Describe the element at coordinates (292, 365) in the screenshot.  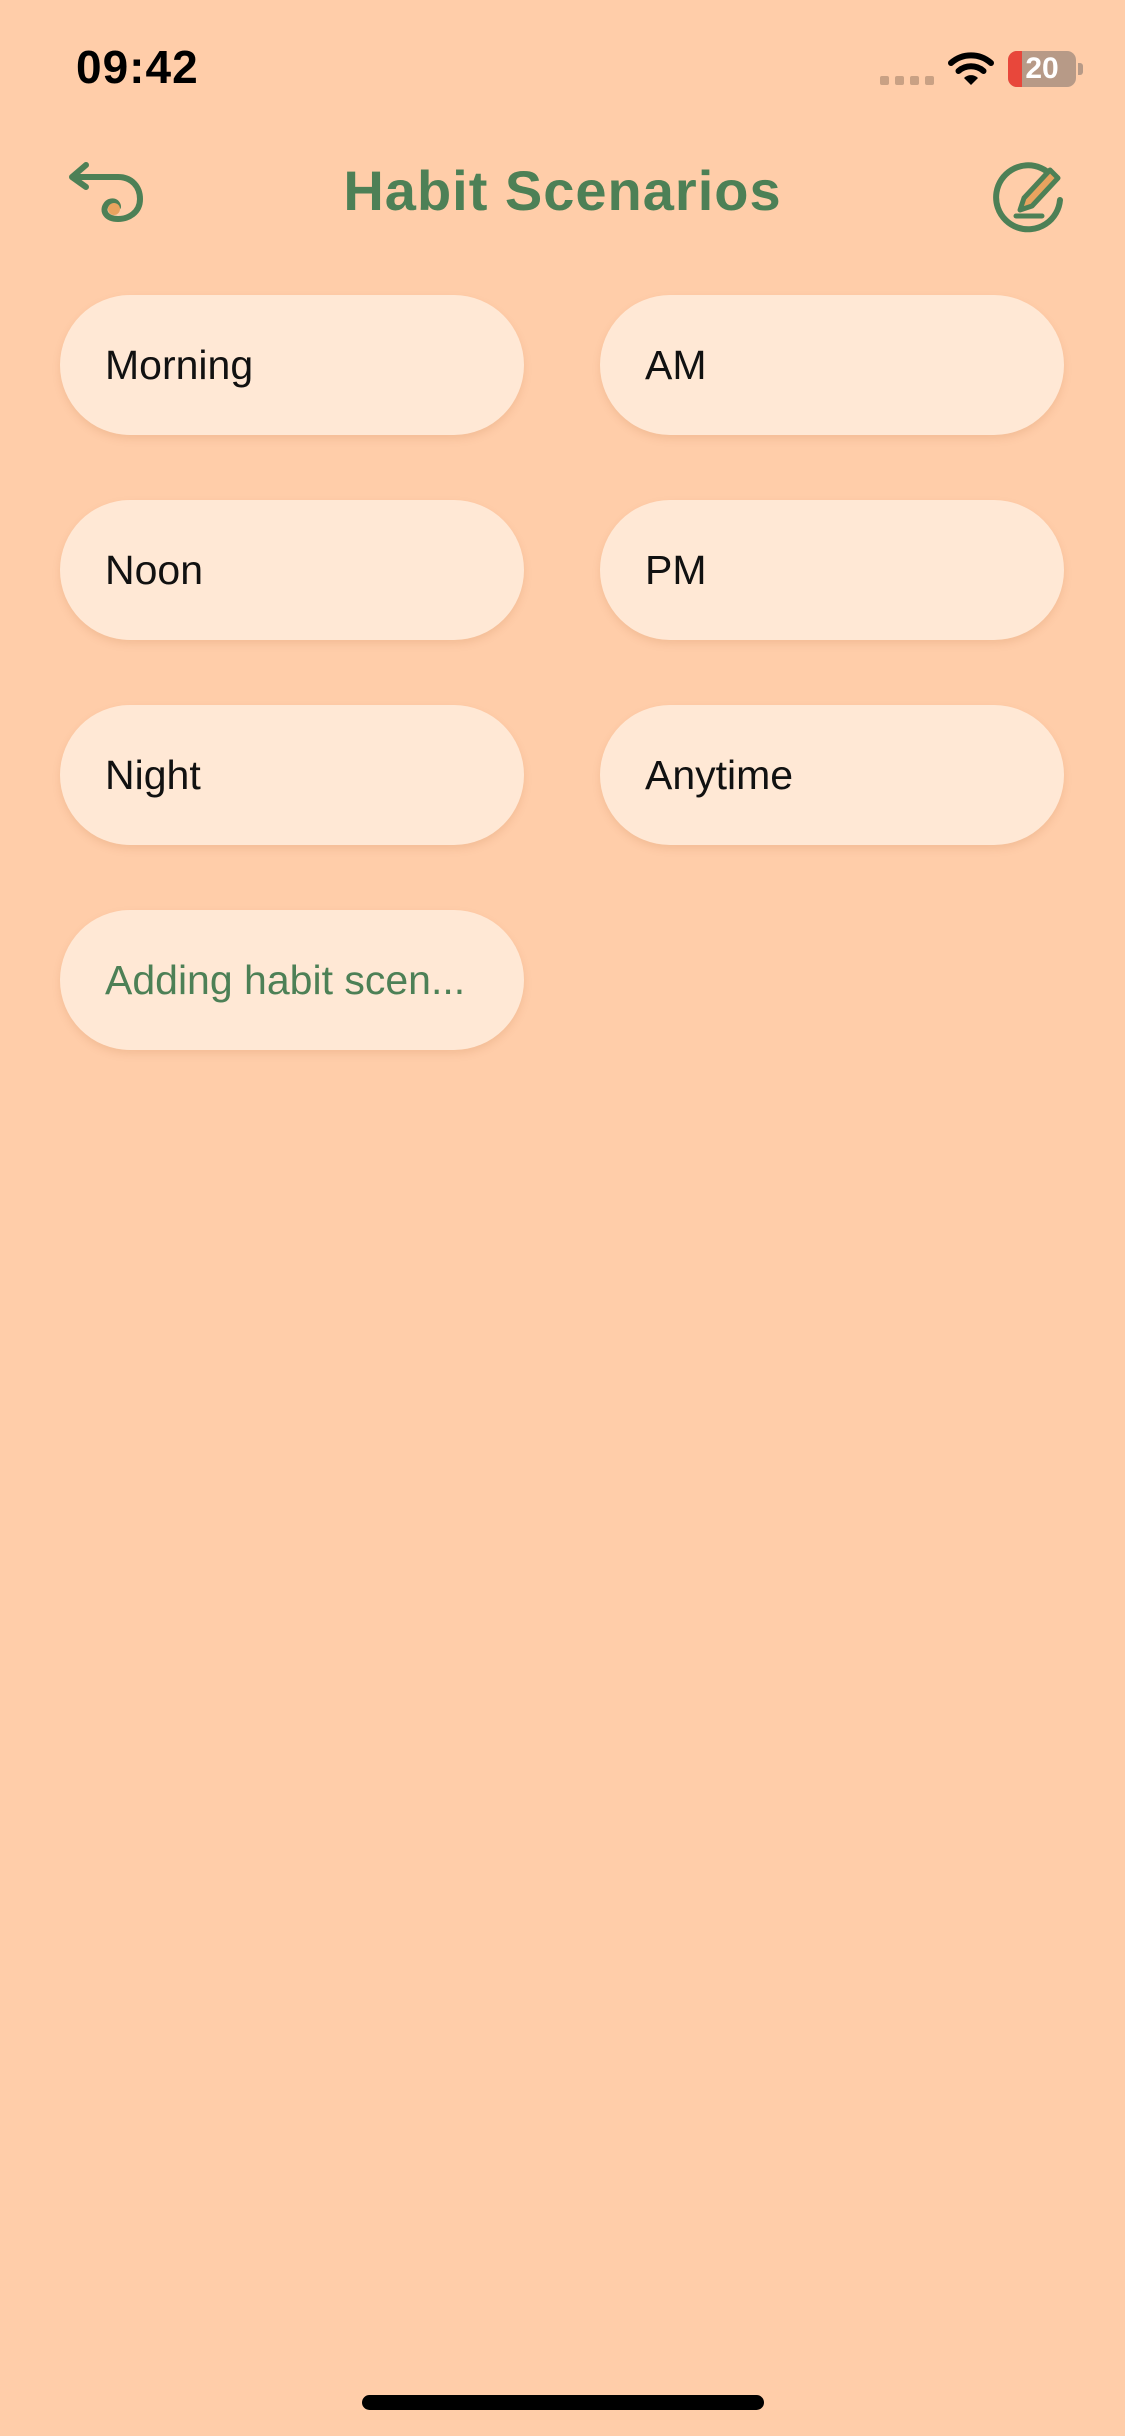
I see `scenario-chip-morning: Morning` at that location.